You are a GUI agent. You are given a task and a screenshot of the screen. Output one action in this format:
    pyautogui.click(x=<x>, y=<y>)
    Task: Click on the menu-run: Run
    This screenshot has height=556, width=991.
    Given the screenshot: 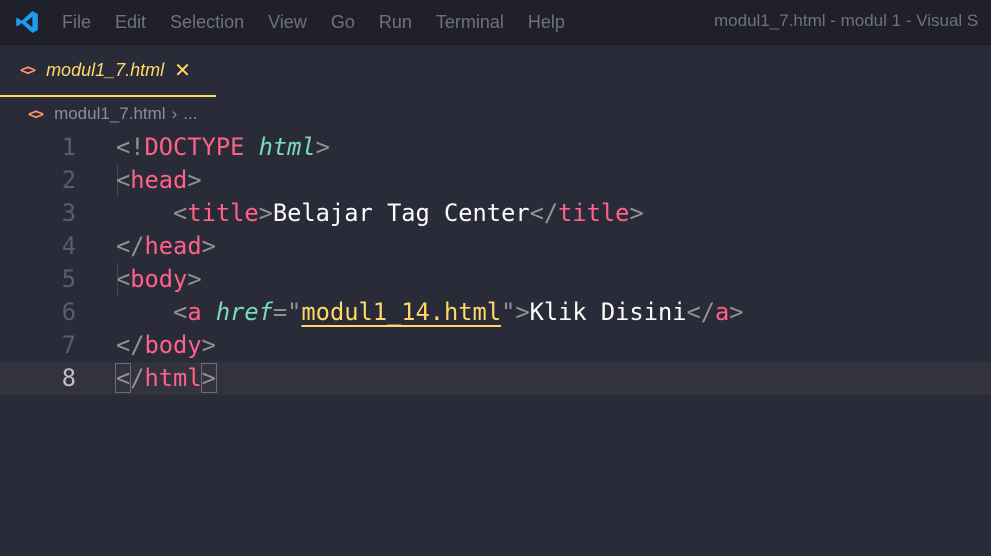 What is the action you would take?
    pyautogui.click(x=395, y=22)
    